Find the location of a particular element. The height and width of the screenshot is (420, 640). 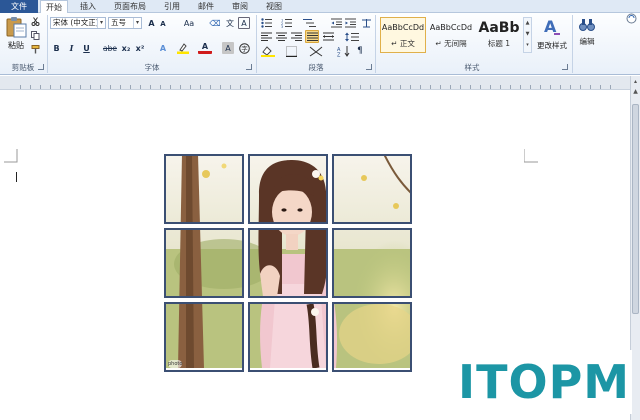

clear-format-icon: ⌫ is located at coordinates (215, 23).